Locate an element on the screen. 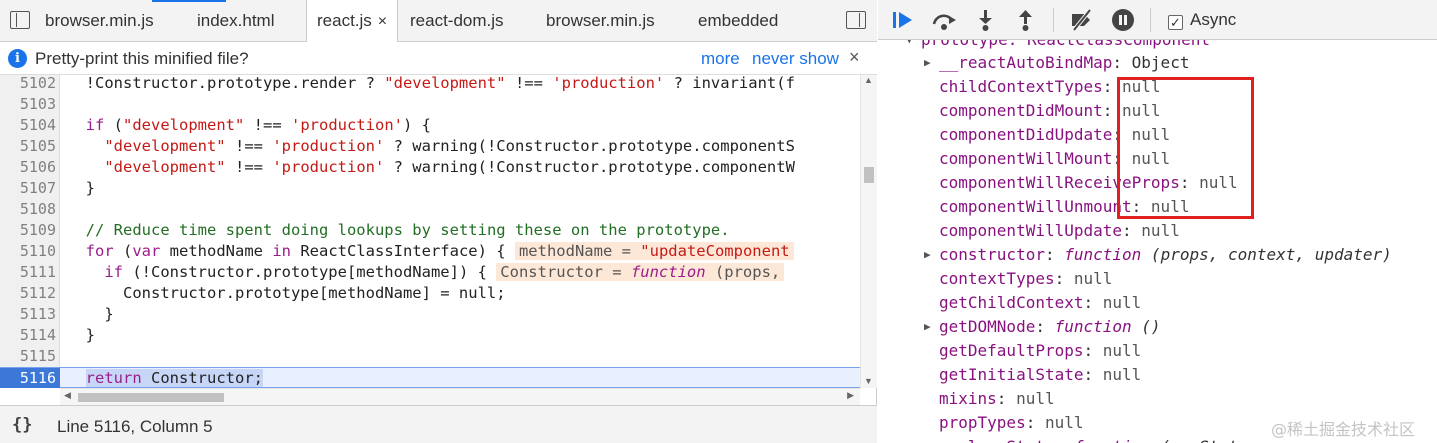 The image size is (1437, 443). toggle-debugger-icon is located at coordinates (856, 20).